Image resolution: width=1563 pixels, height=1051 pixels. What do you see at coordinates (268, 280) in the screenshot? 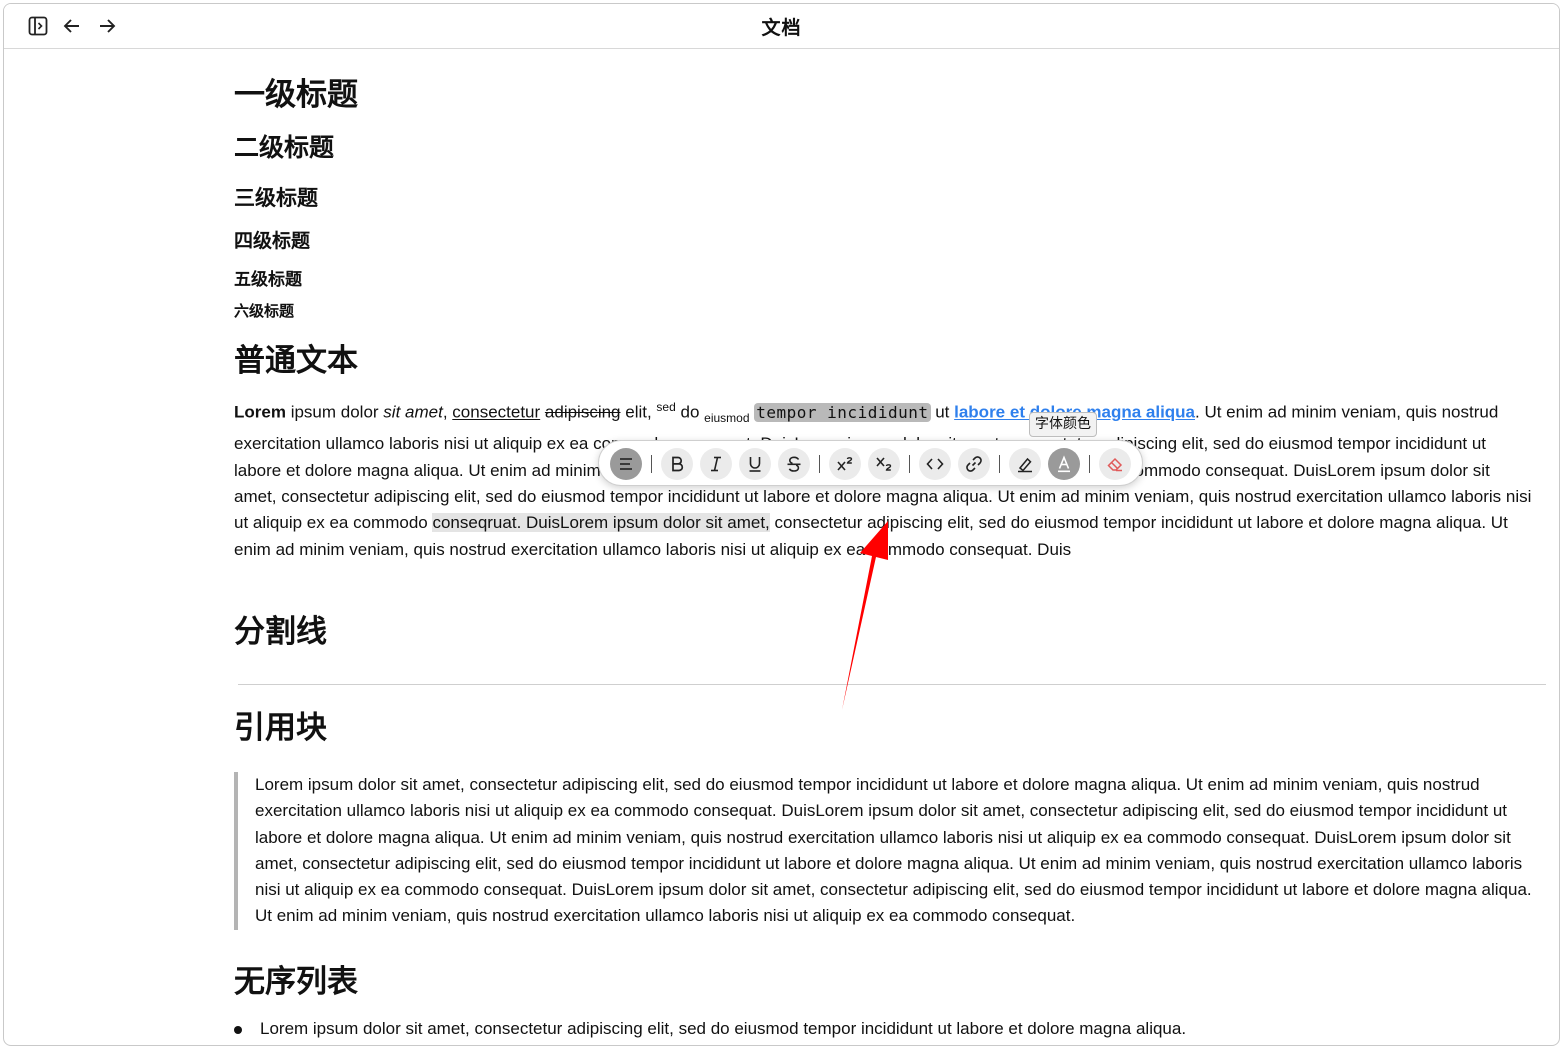
I see `heading-level-5: 五级标题` at bounding box center [268, 280].